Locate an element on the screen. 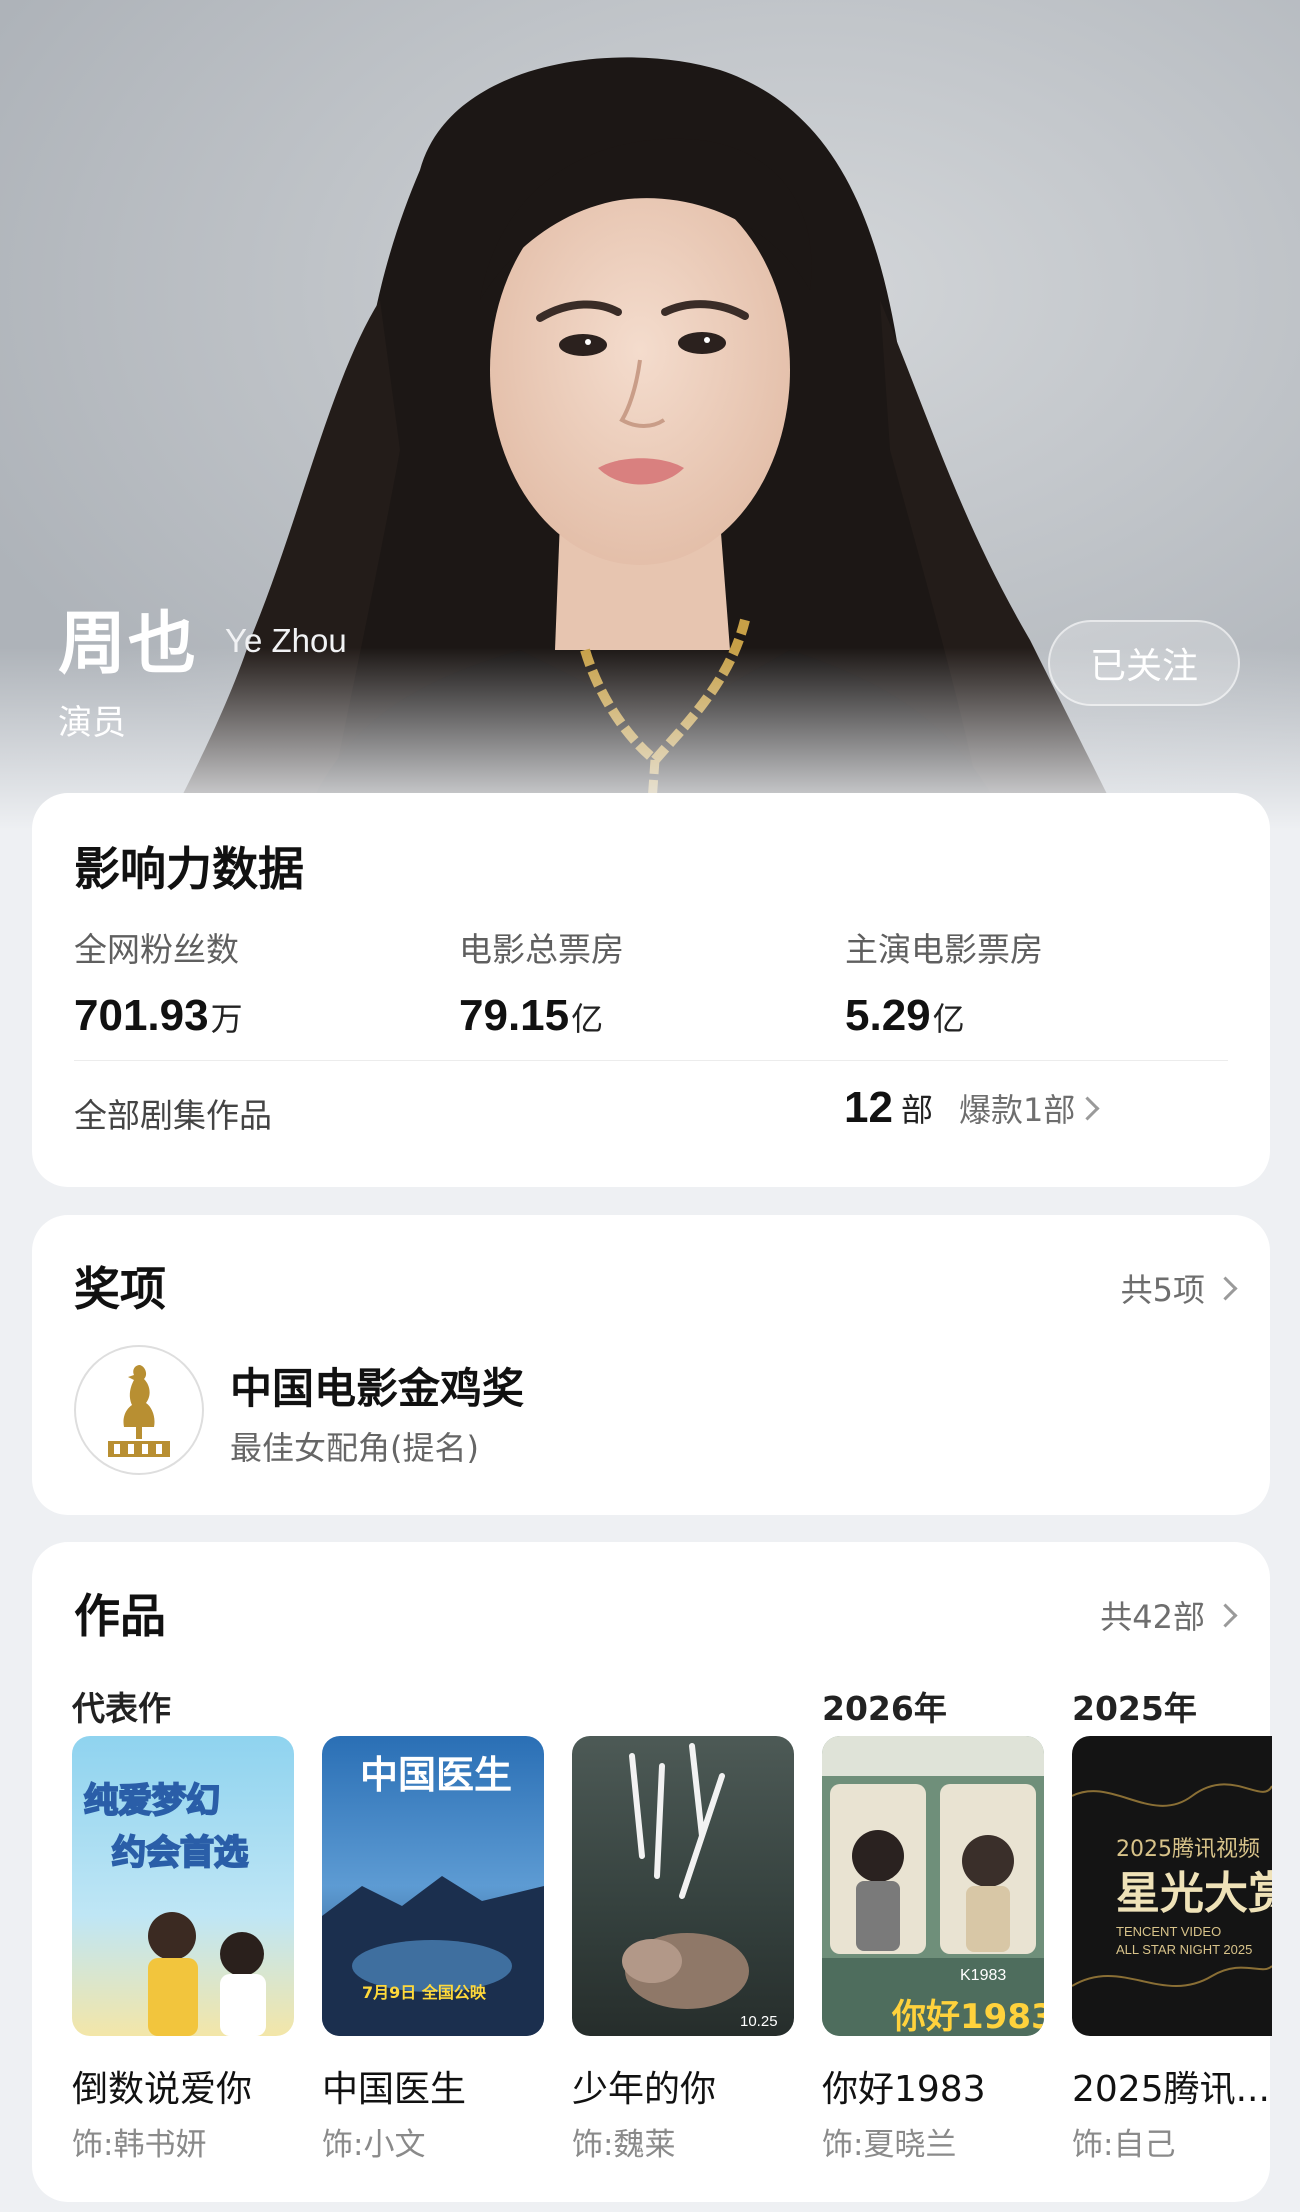  svg-text: 7月9日 全国公映 is located at coordinates (424, 1992).